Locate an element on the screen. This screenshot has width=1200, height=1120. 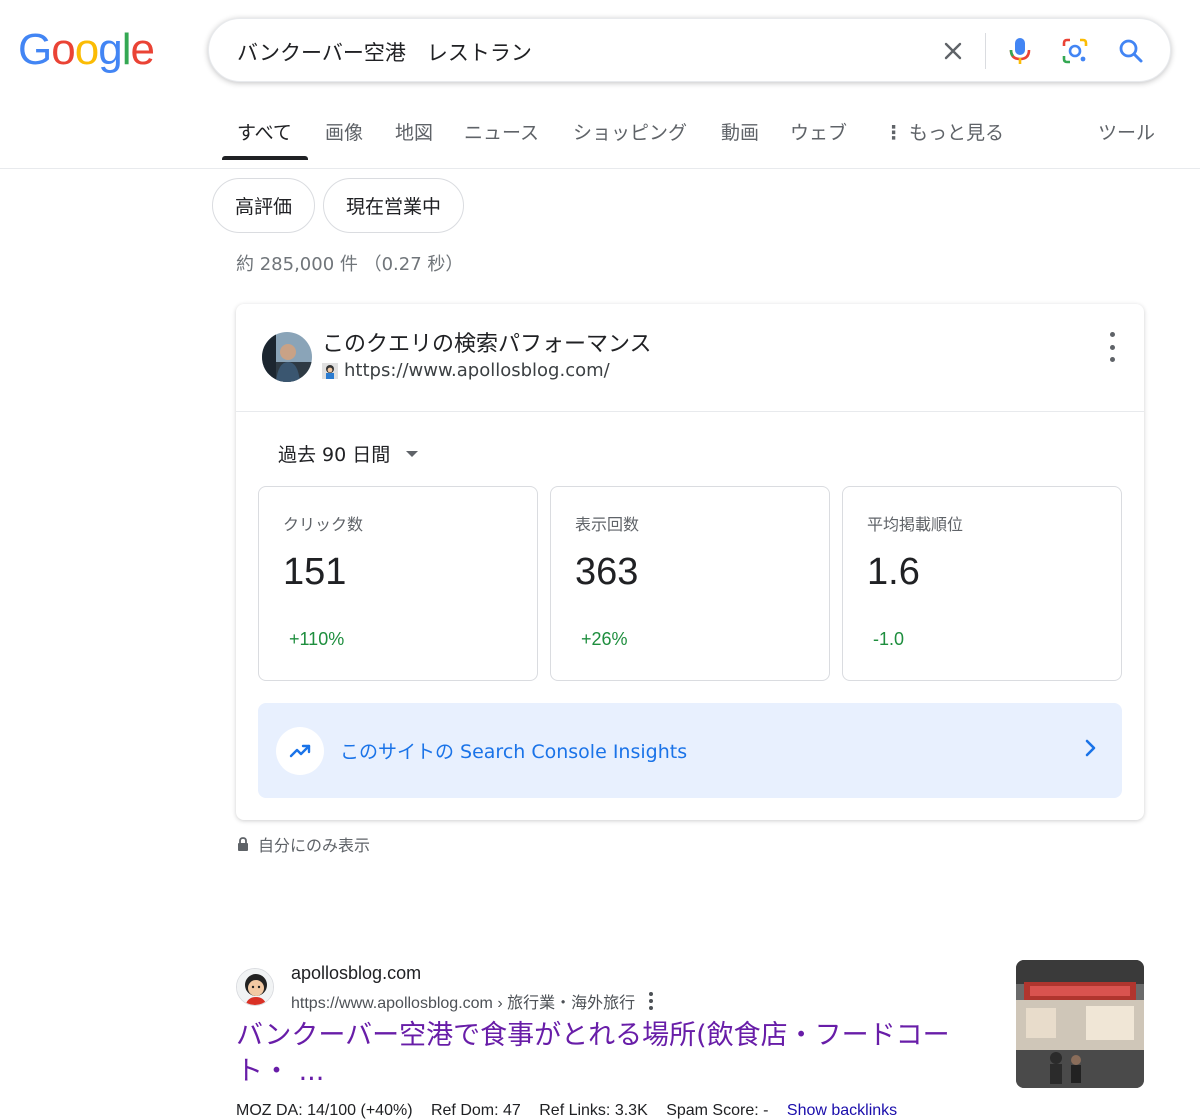
metric-label: 平均掲載順位 is located at coordinates (915, 524).